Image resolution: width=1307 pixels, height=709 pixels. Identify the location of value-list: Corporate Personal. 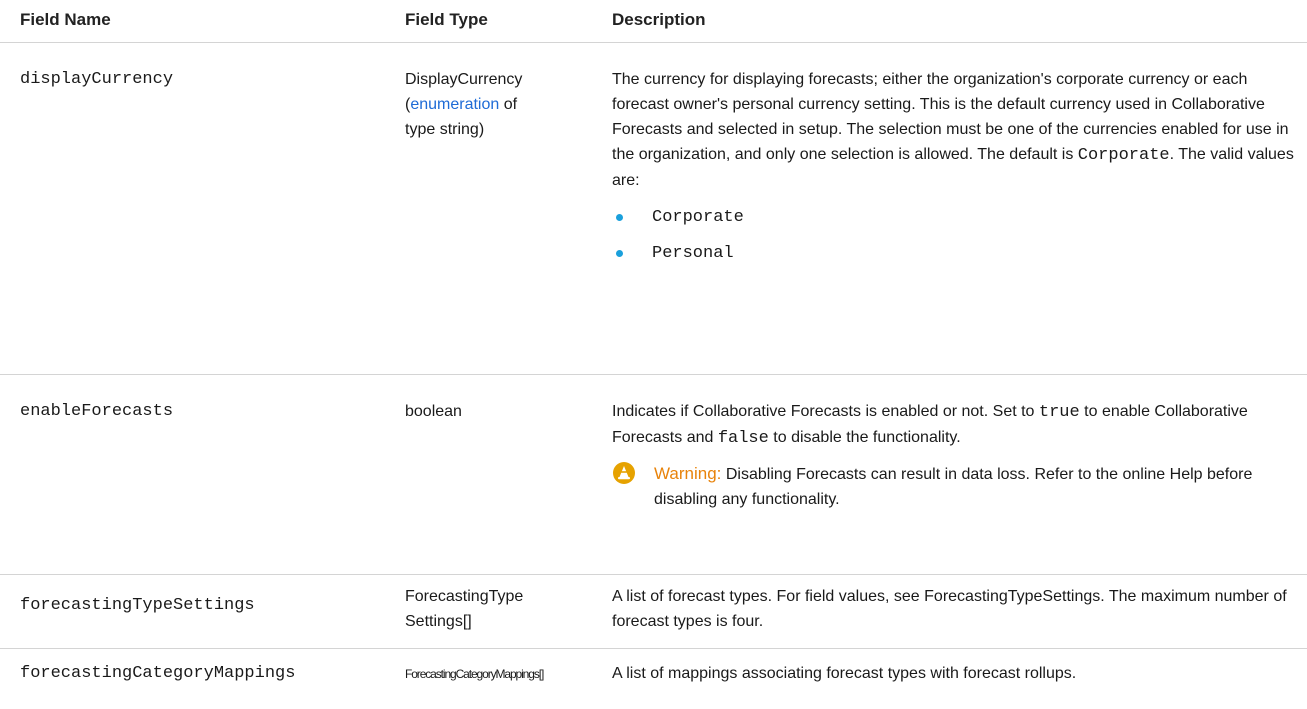
(954, 235).